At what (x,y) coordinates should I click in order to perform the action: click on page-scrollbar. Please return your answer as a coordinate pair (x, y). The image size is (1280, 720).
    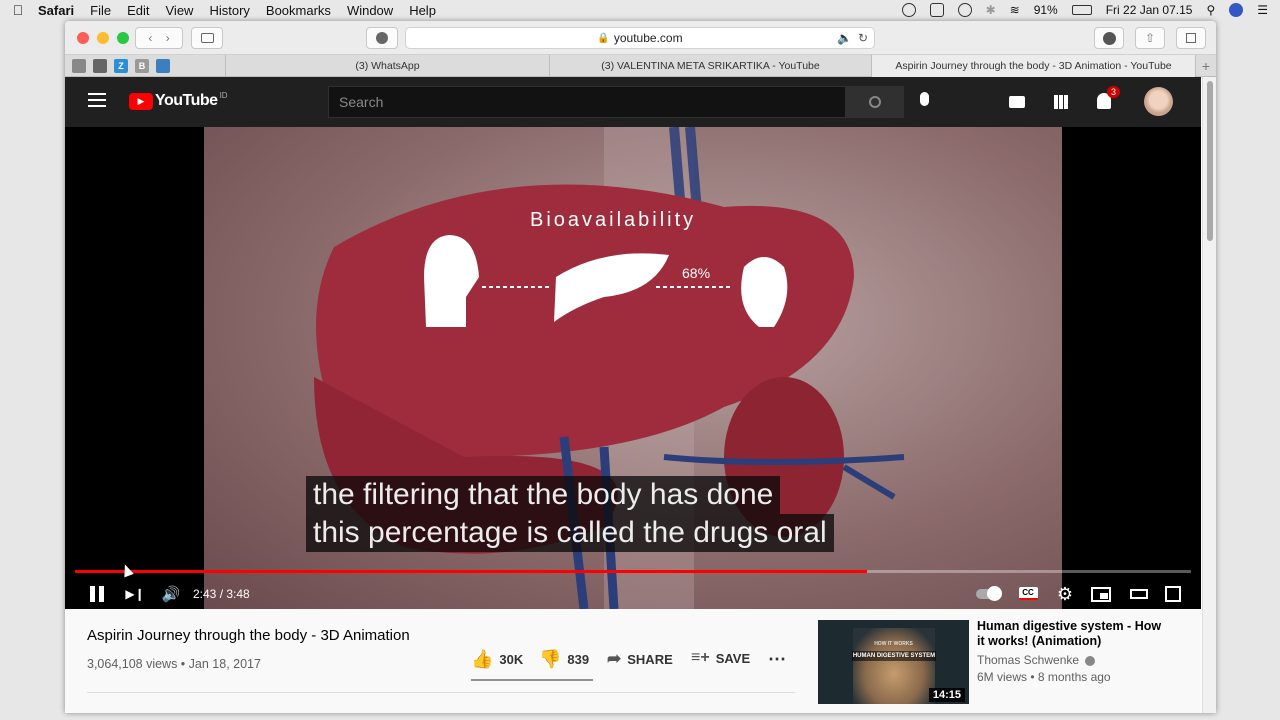
    Looking at the image, I should click on (1209, 395).